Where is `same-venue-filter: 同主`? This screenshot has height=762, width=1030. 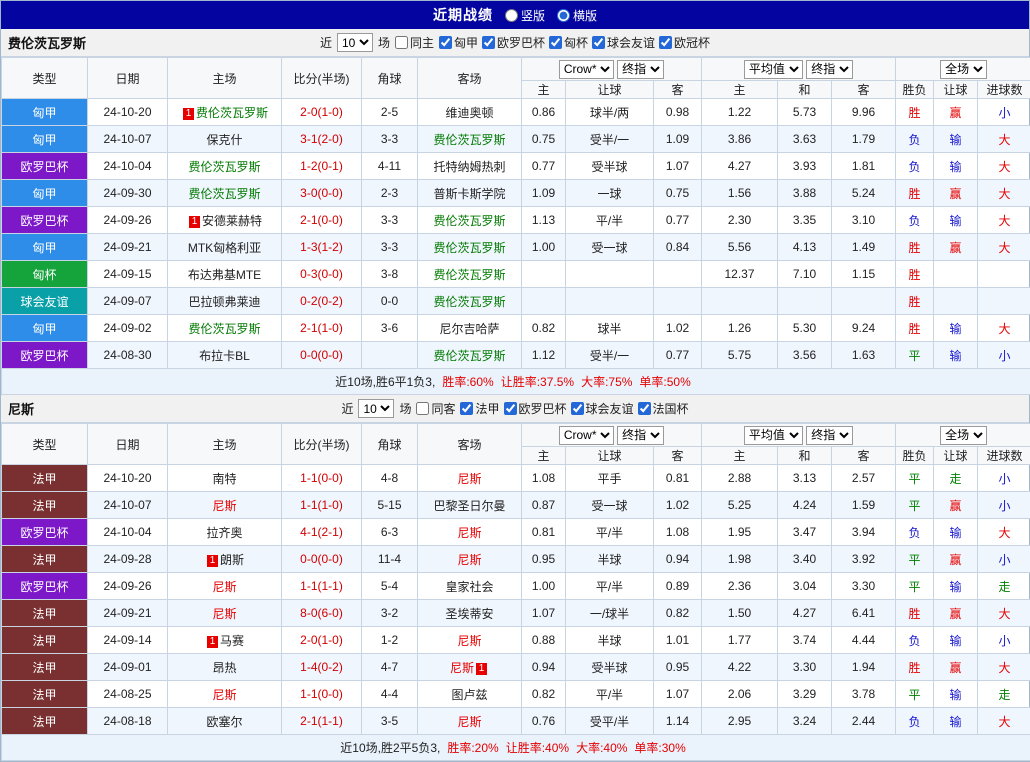
same-venue-filter: 同主 is located at coordinates (414, 42).